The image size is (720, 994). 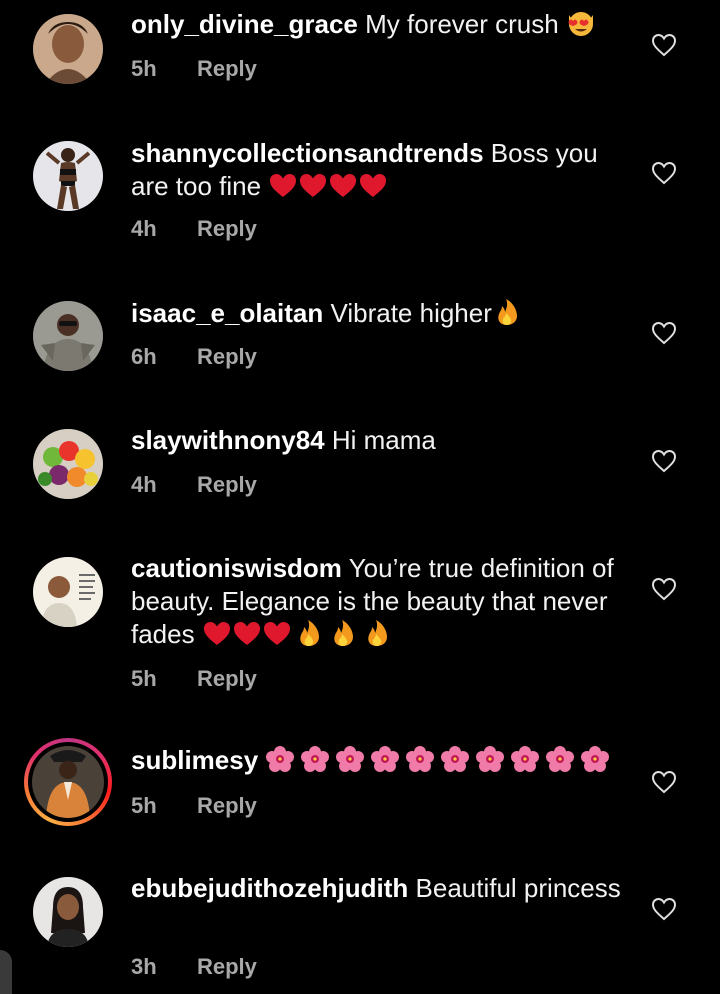 I want to click on comment-time: 6h, so click(x=144, y=356).